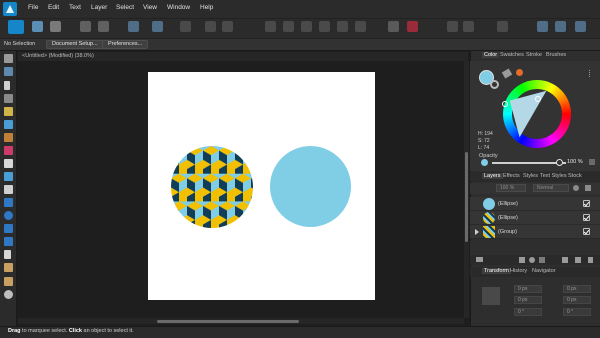 This screenshot has height=338, width=600. Describe the element at coordinates (511, 176) in the screenshot. I see `tab-effects: Effects` at that location.